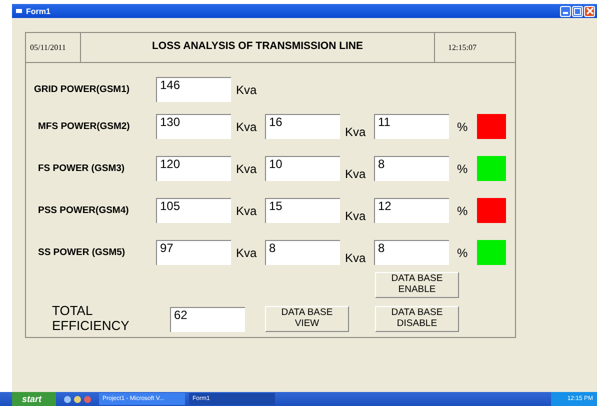 Image resolution: width=597 pixels, height=406 pixels. I want to click on power-field: 105, so click(193, 210).